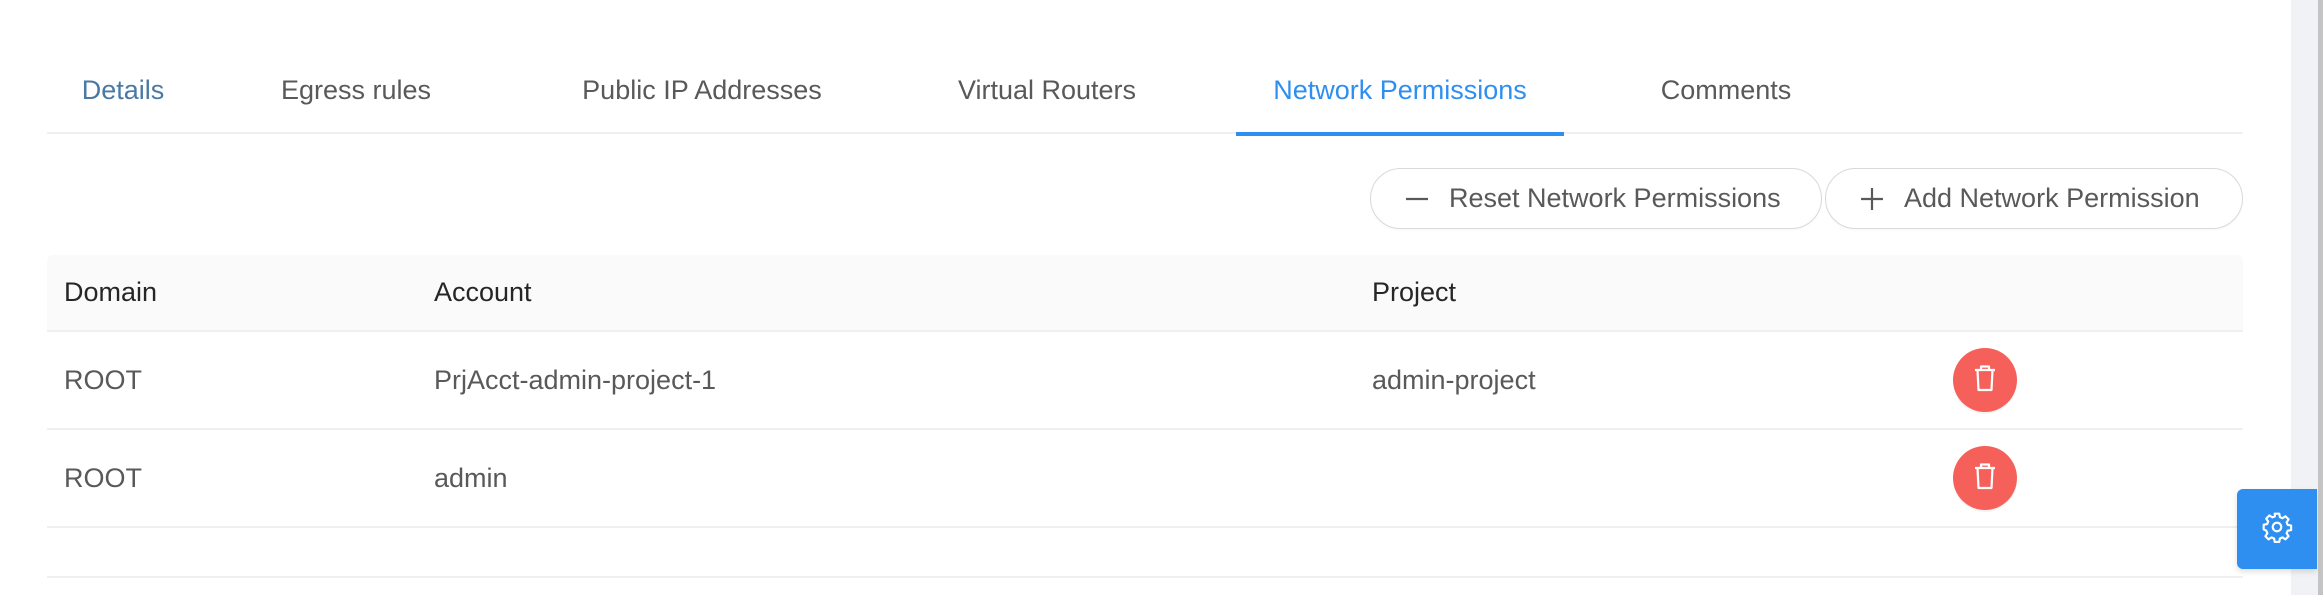 This screenshot has width=2323, height=595. Describe the element at coordinates (2052, 198) in the screenshot. I see `add-network-permission-label: Add Network Permission` at that location.